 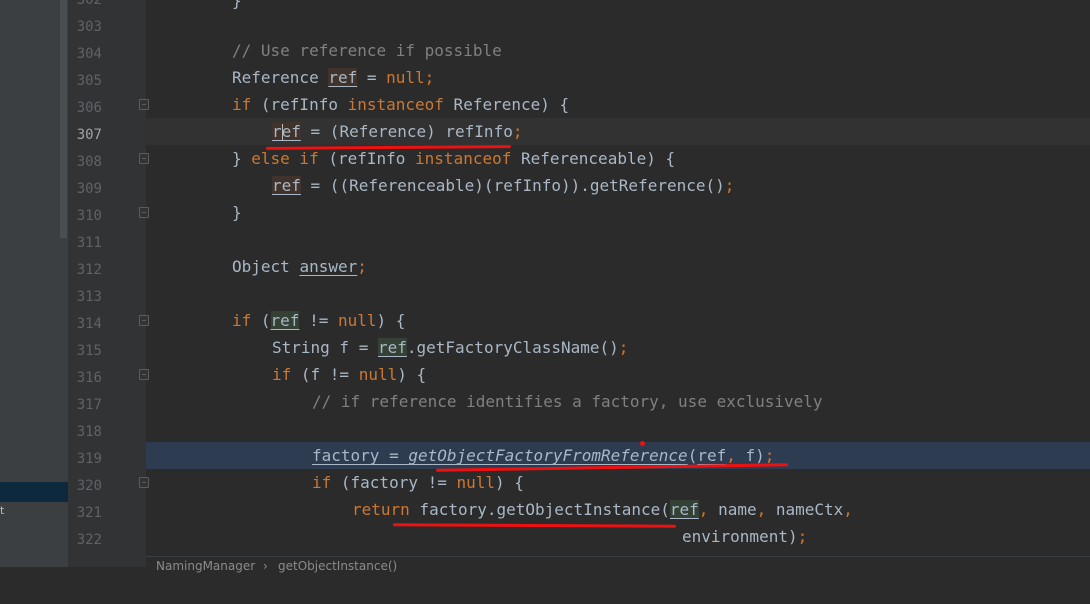 I want to click on variable-answer: answer, so click(x=328, y=266).